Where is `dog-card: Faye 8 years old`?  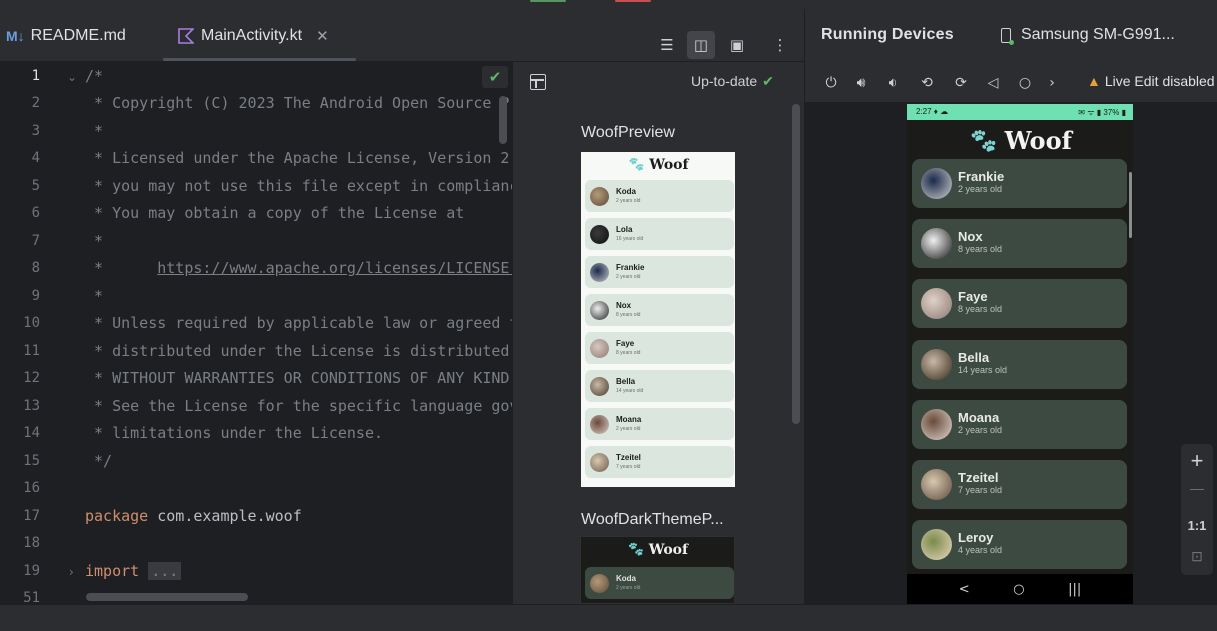 dog-card: Faye 8 years old is located at coordinates (1019, 304).